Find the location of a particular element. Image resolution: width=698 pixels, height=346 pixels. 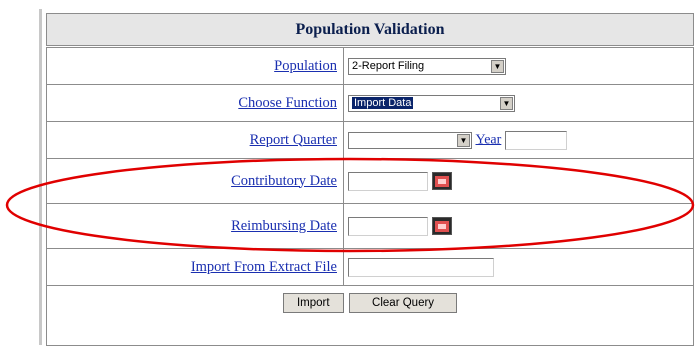

import-button: Import is located at coordinates (313, 303).